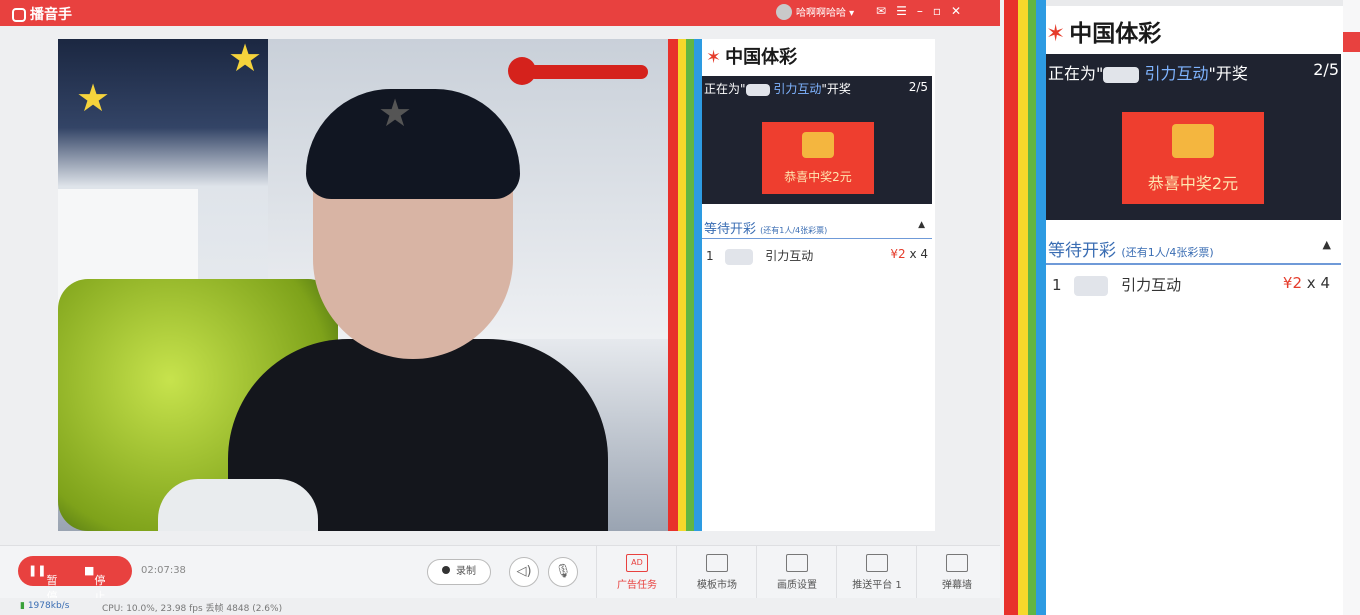  What do you see at coordinates (459, 572) in the screenshot?
I see `record-button: 录制` at bounding box center [459, 572].